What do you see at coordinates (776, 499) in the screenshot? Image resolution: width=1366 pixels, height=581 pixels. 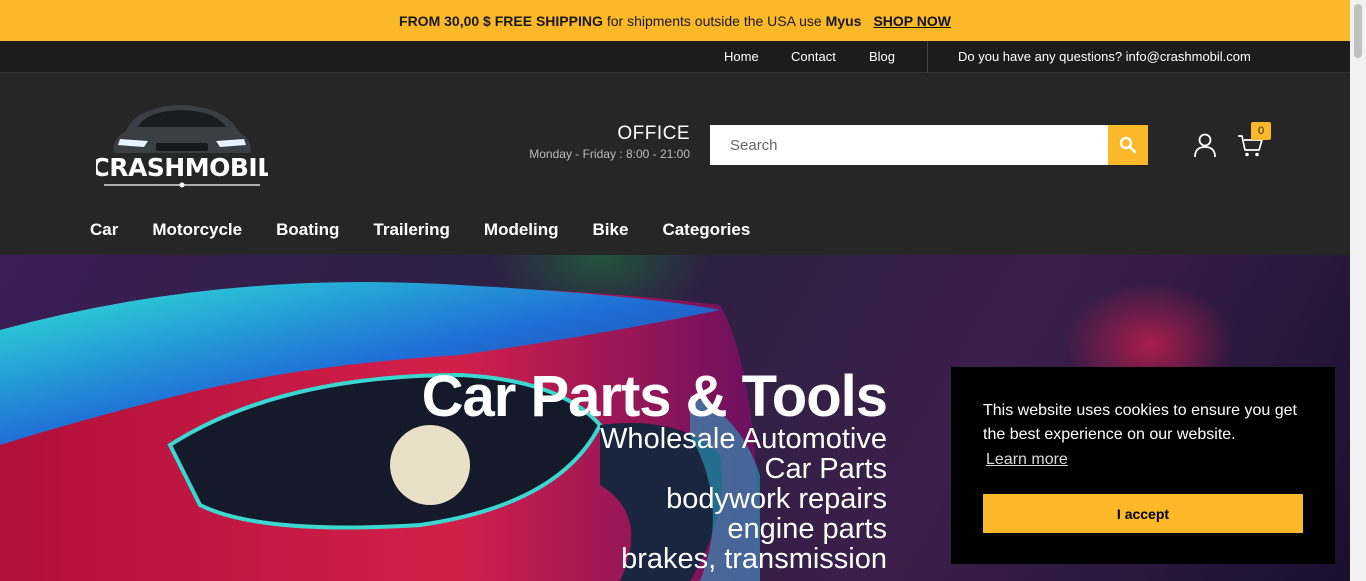 I see `hero-line-3: bodywork repairs` at bounding box center [776, 499].